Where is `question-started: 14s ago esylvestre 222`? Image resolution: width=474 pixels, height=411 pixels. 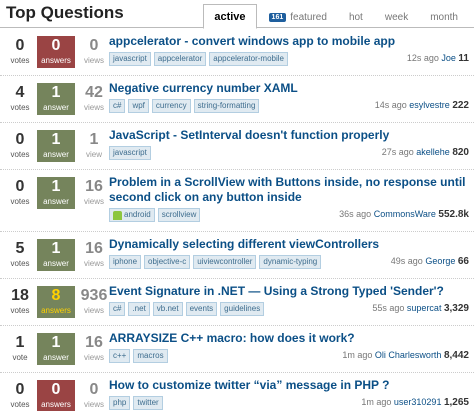 question-started: 14s ago esylvestre 222 is located at coordinates (422, 105).